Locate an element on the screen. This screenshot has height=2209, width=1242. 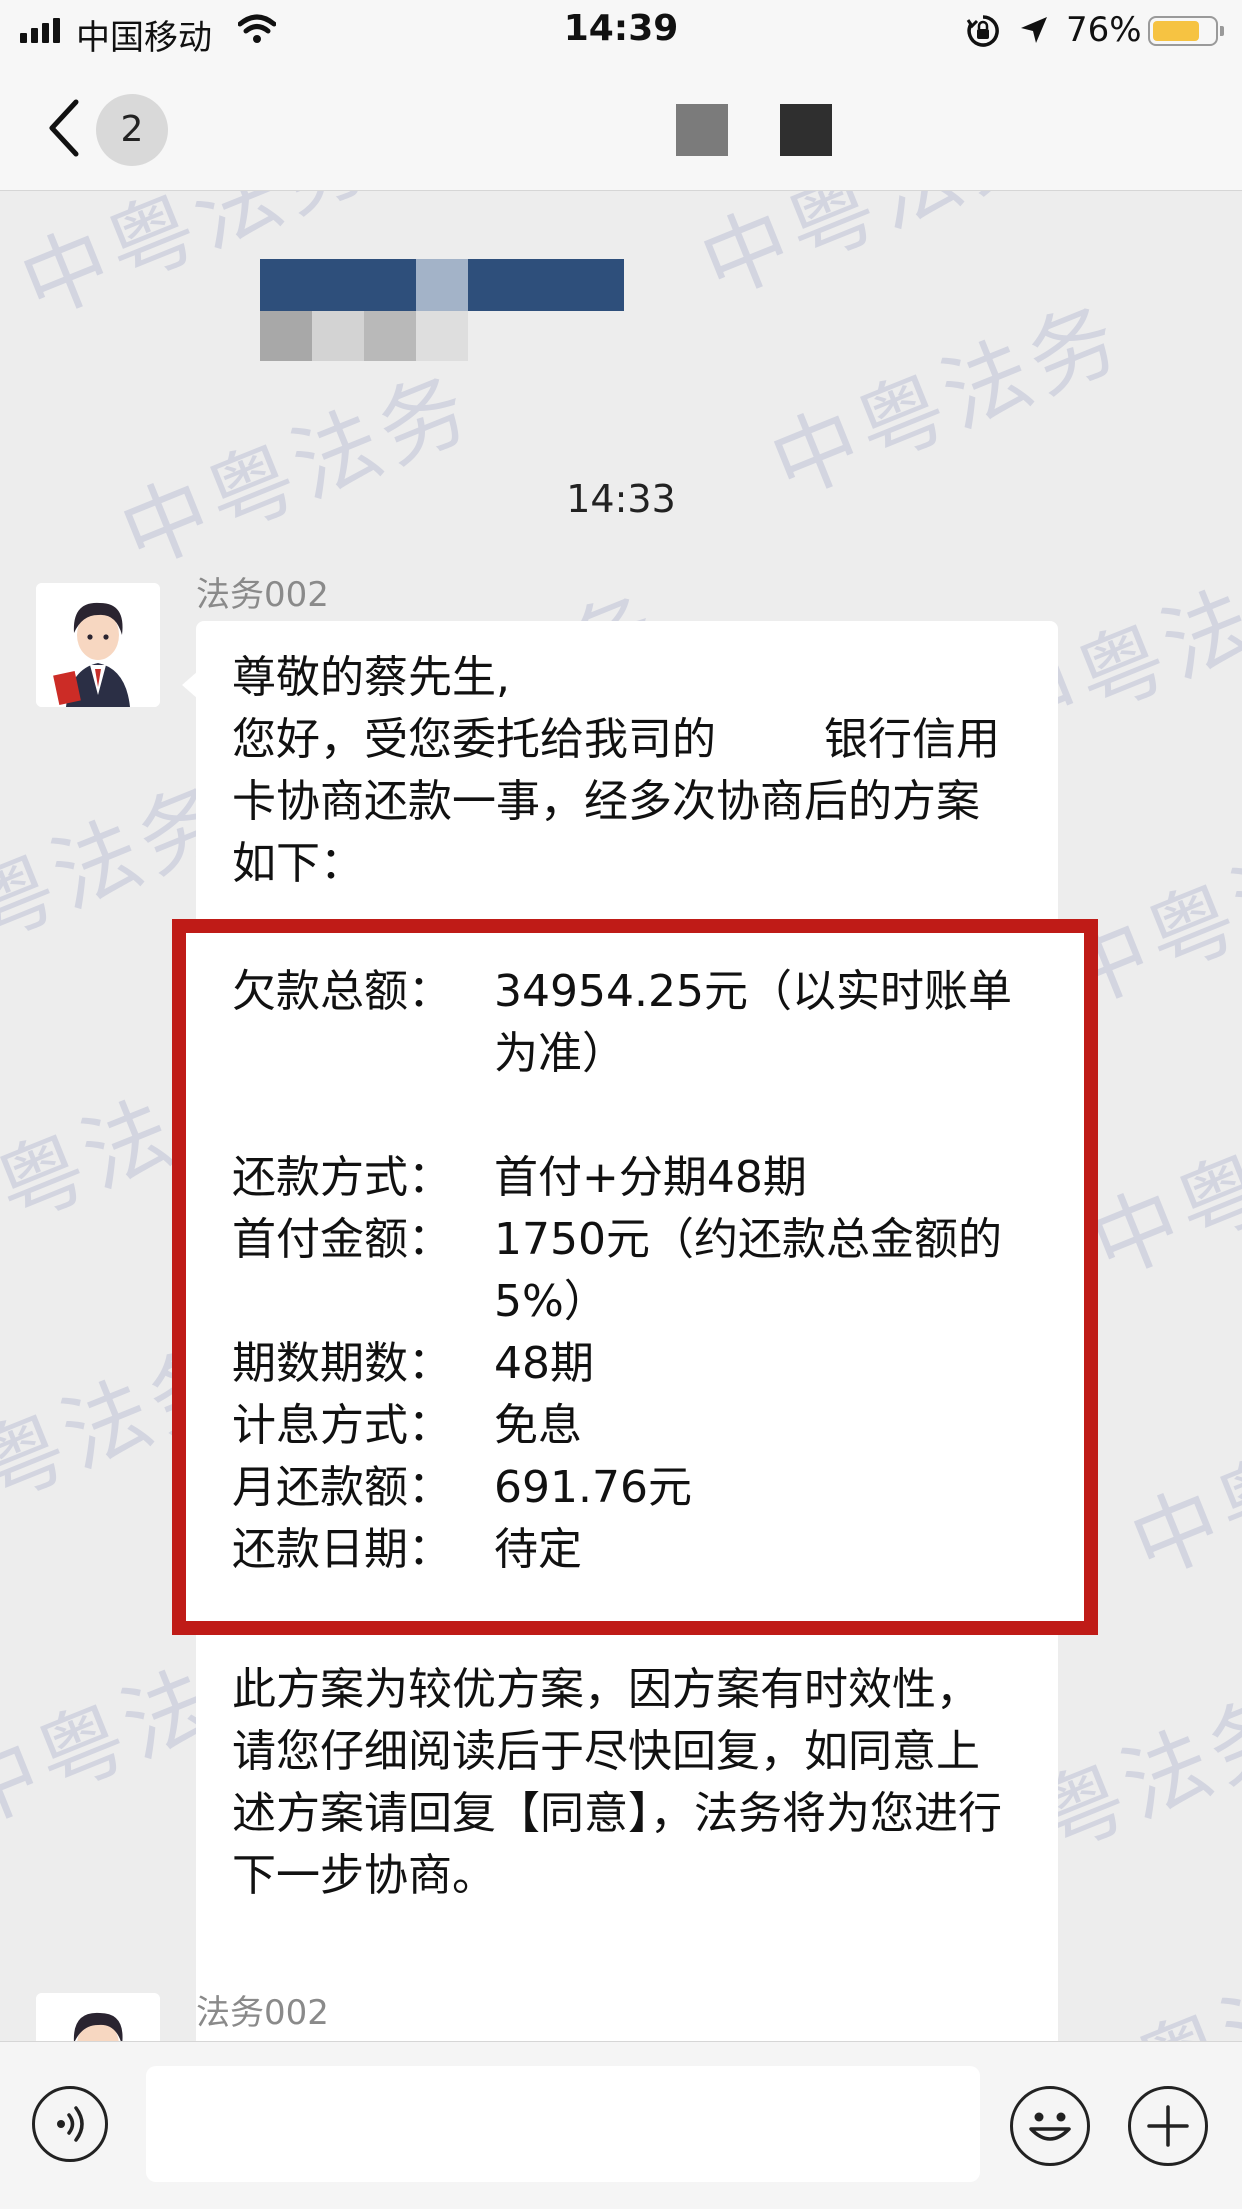
plan-row: 首付金额： 1750元（约还款总金额的5%） is located at coordinates (628, 1271).